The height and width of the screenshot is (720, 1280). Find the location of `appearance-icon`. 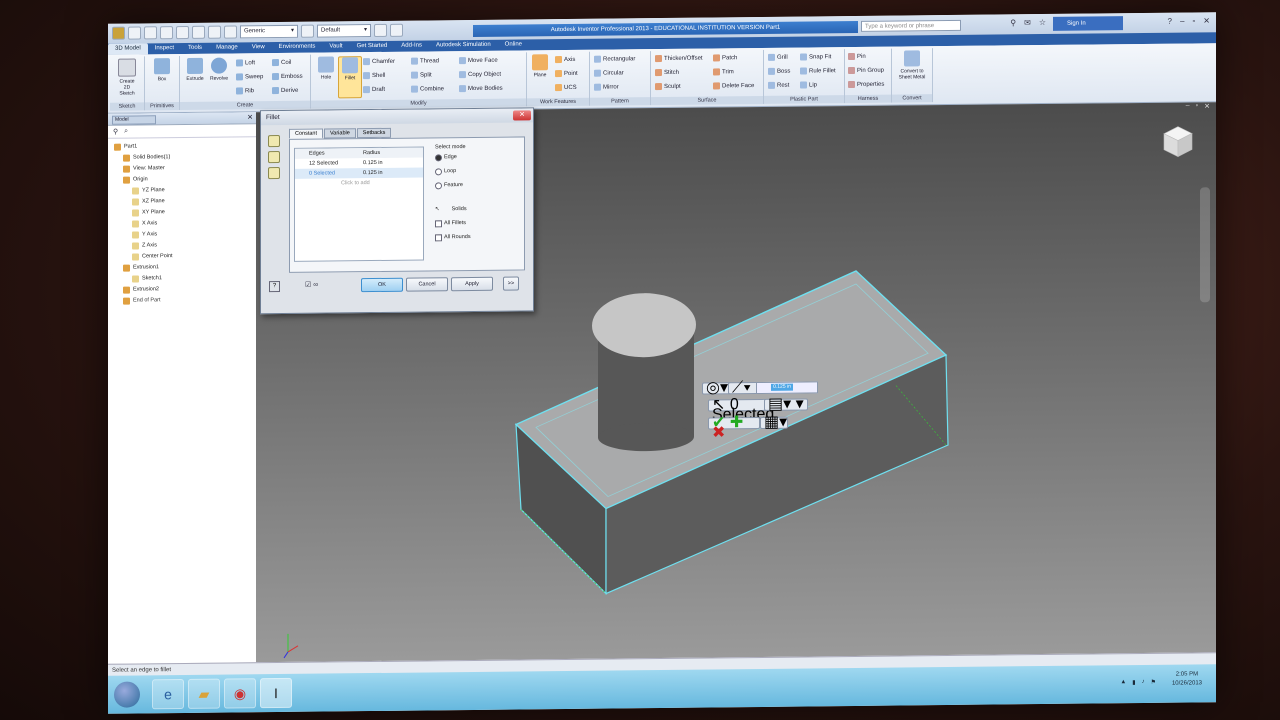

appearance-icon is located at coordinates (307, 31).